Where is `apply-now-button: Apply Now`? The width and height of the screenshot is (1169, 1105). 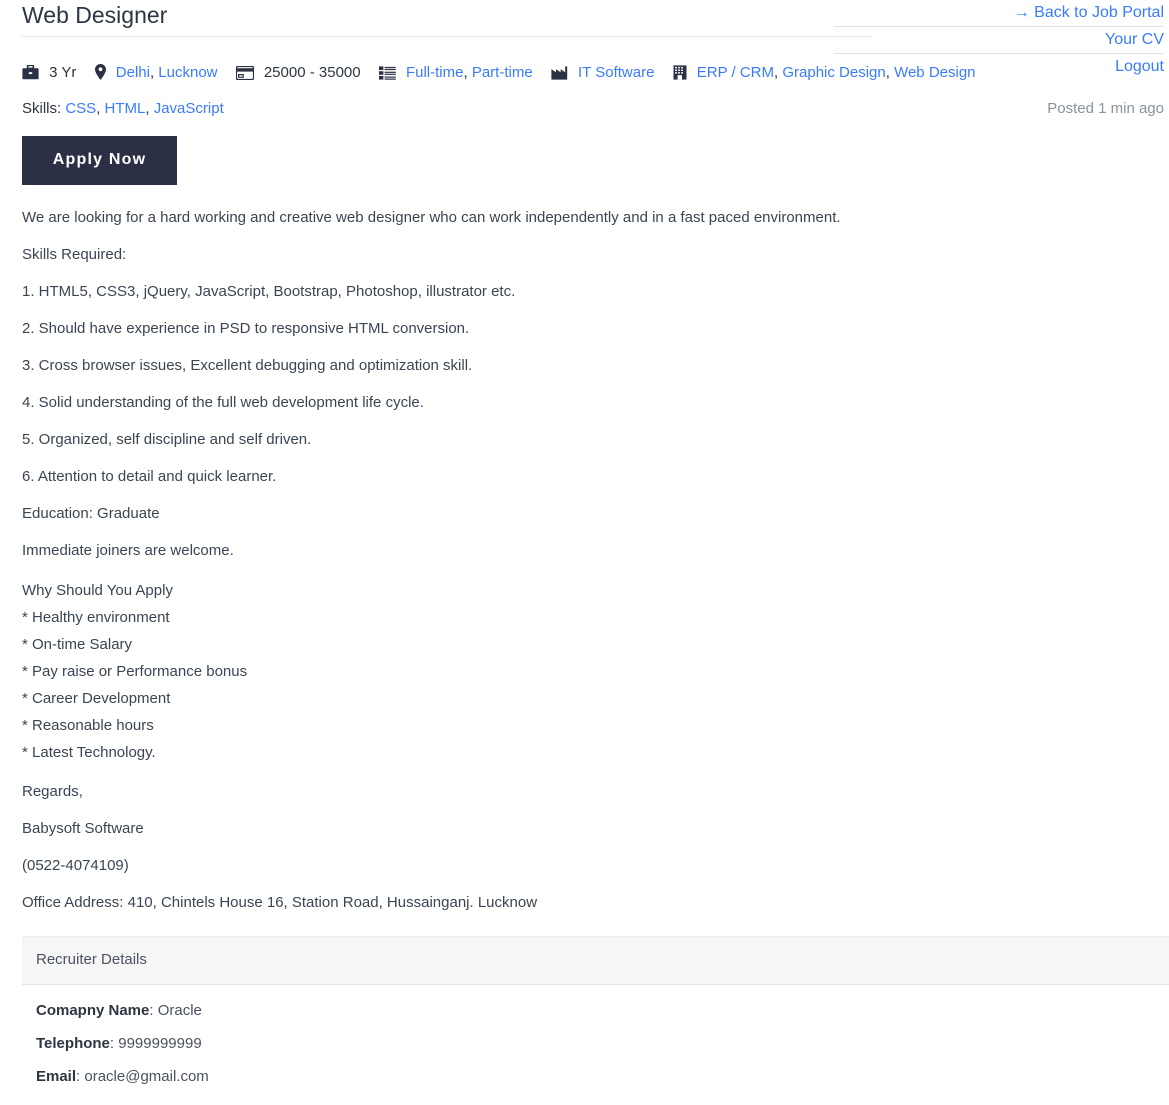
apply-now-button: Apply Now is located at coordinates (99, 161).